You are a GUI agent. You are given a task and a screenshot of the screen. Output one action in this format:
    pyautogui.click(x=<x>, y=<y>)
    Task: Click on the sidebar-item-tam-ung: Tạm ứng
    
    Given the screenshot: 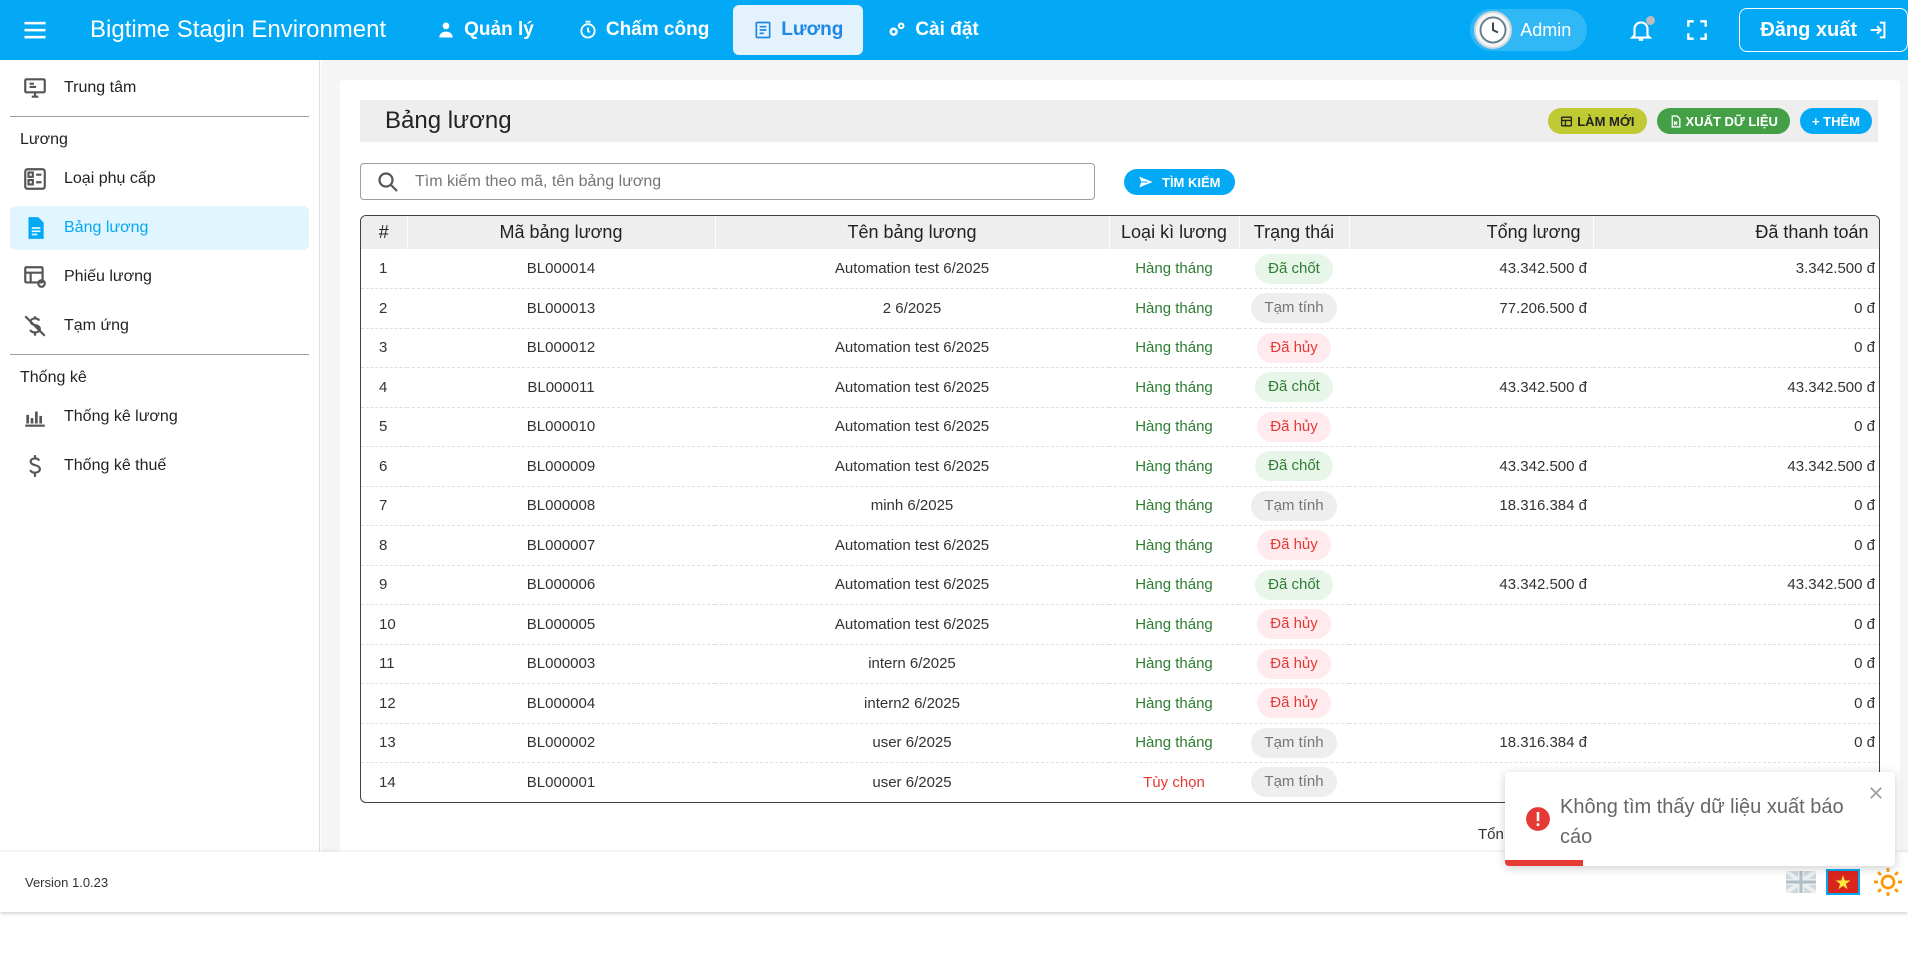 What is the action you would take?
    pyautogui.click(x=159, y=326)
    